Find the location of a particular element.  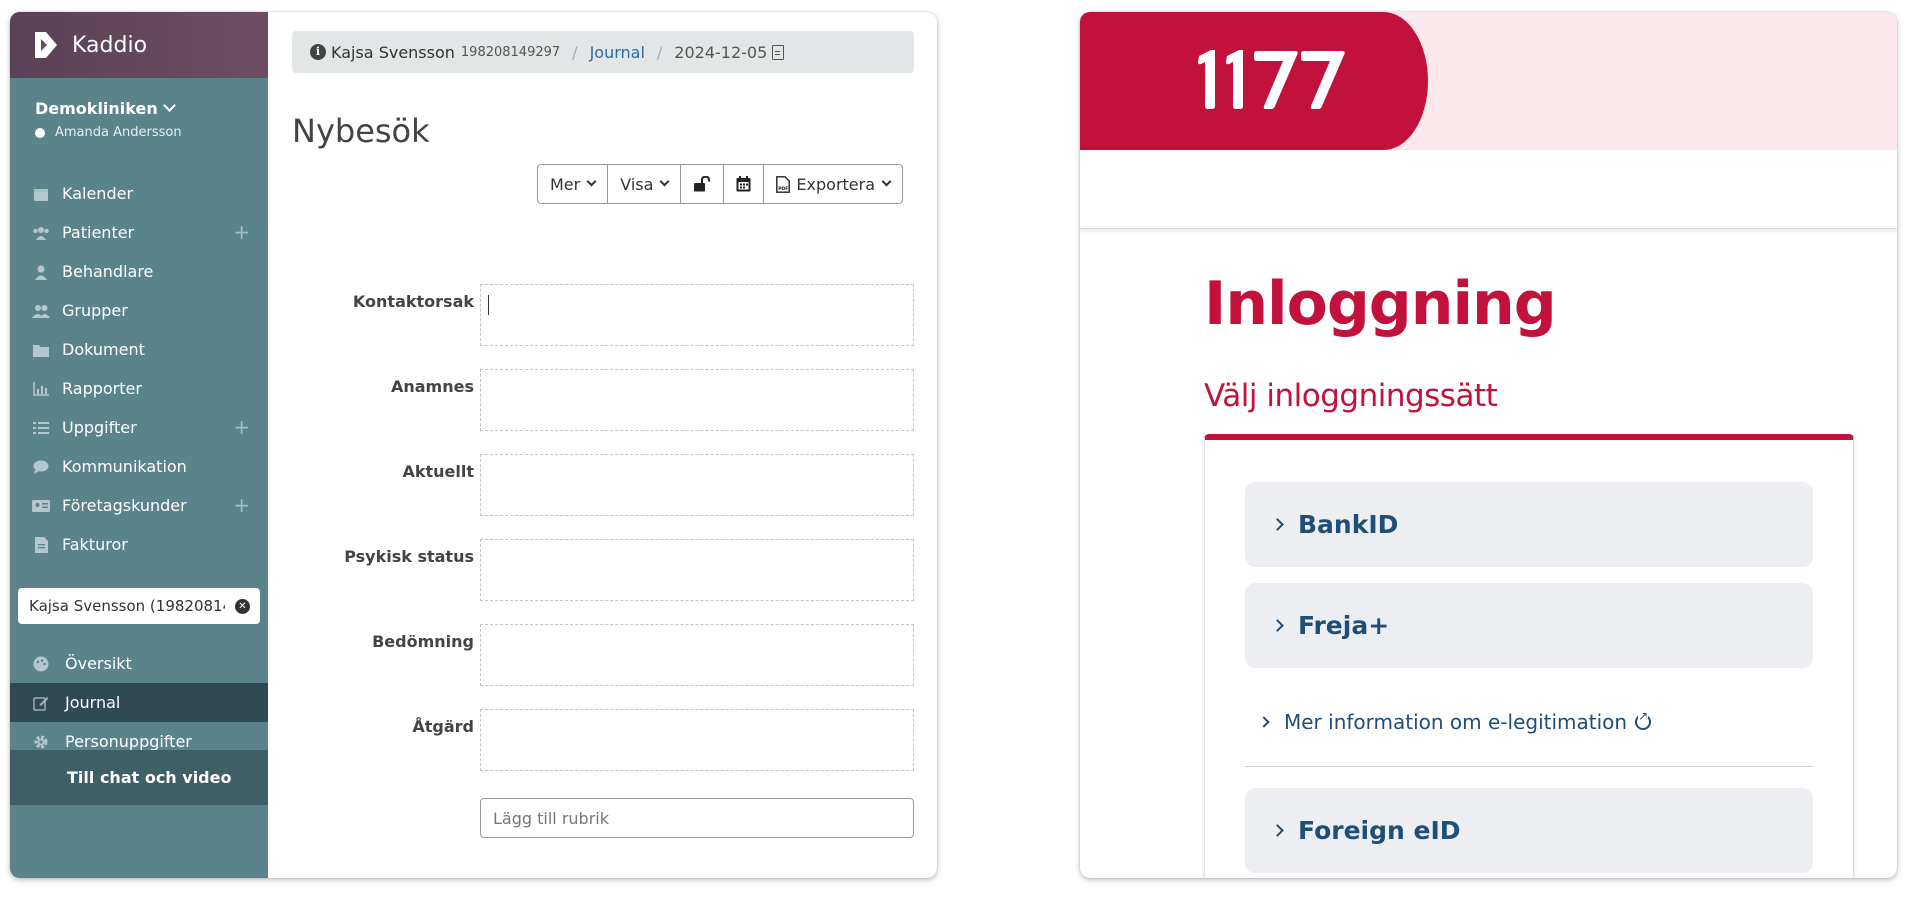

freja-option: Freja+ is located at coordinates (1529, 625).